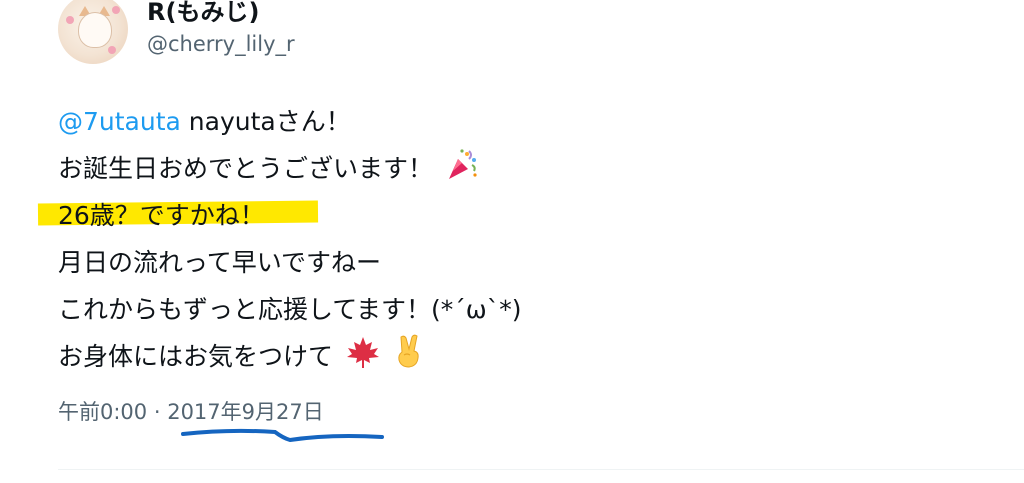 Image resolution: width=1024 pixels, height=483 pixels. I want to click on tweet-line-5-text: これからもずっと応援してます！(*´ω`*), so click(290, 309).